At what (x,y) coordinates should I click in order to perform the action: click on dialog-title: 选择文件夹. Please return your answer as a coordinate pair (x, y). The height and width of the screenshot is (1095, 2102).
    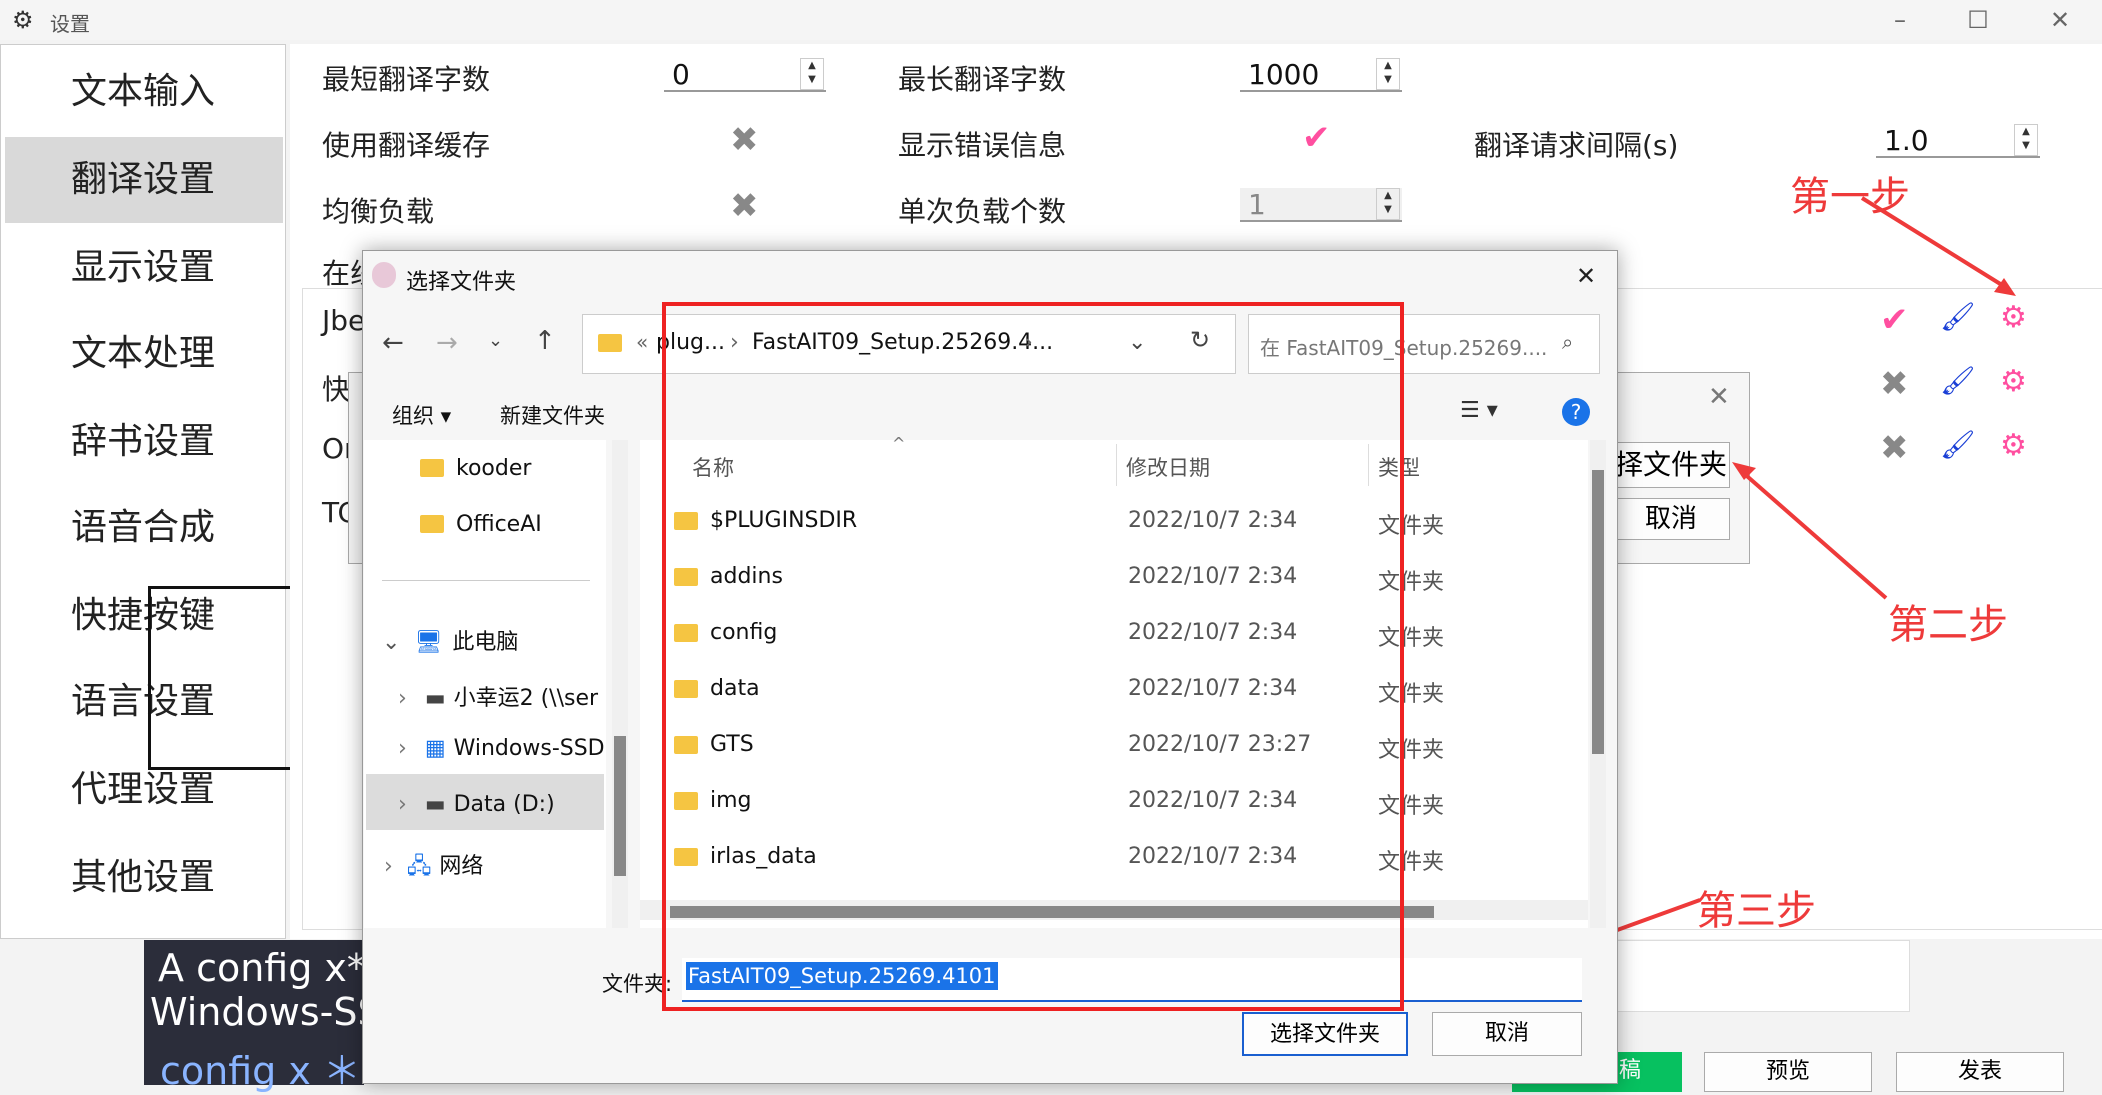
    Looking at the image, I should click on (461, 282).